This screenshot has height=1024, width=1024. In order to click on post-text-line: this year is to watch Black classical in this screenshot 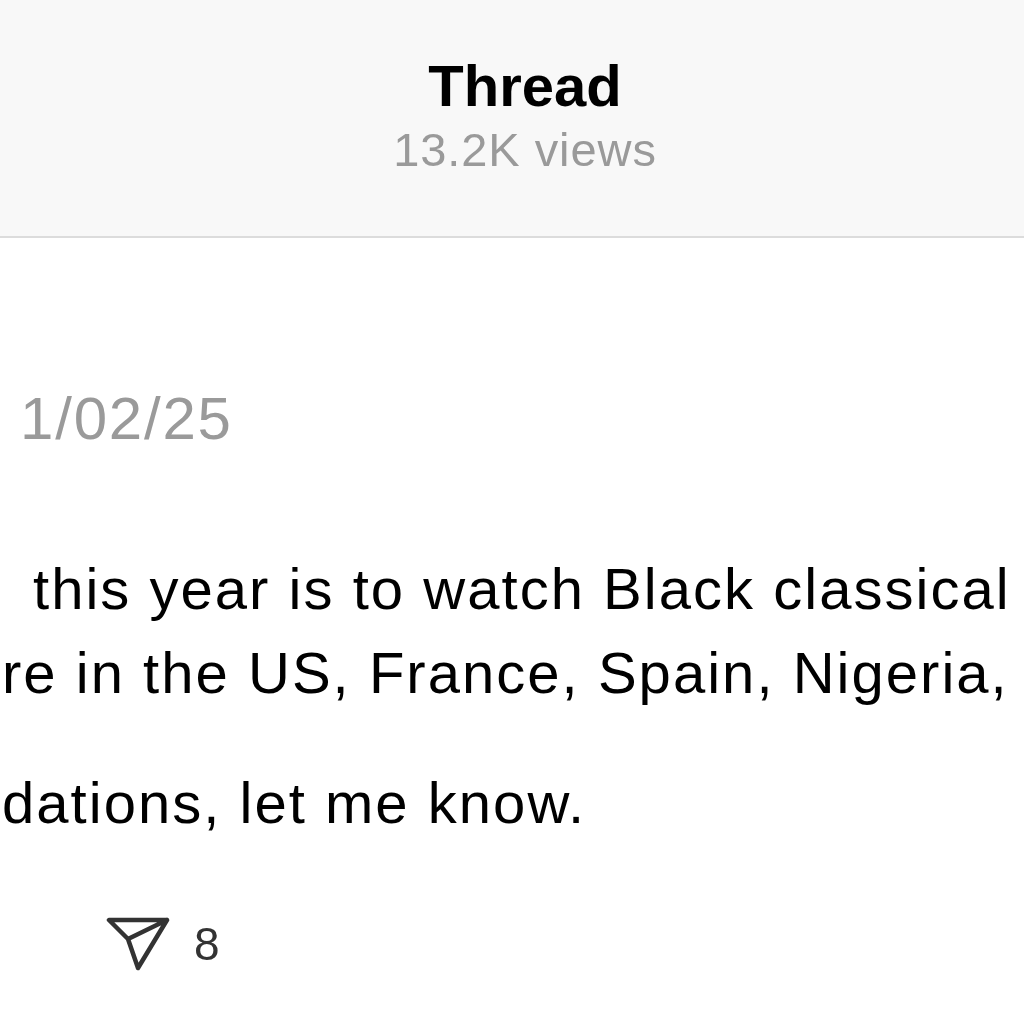, I will do `click(522, 589)`.